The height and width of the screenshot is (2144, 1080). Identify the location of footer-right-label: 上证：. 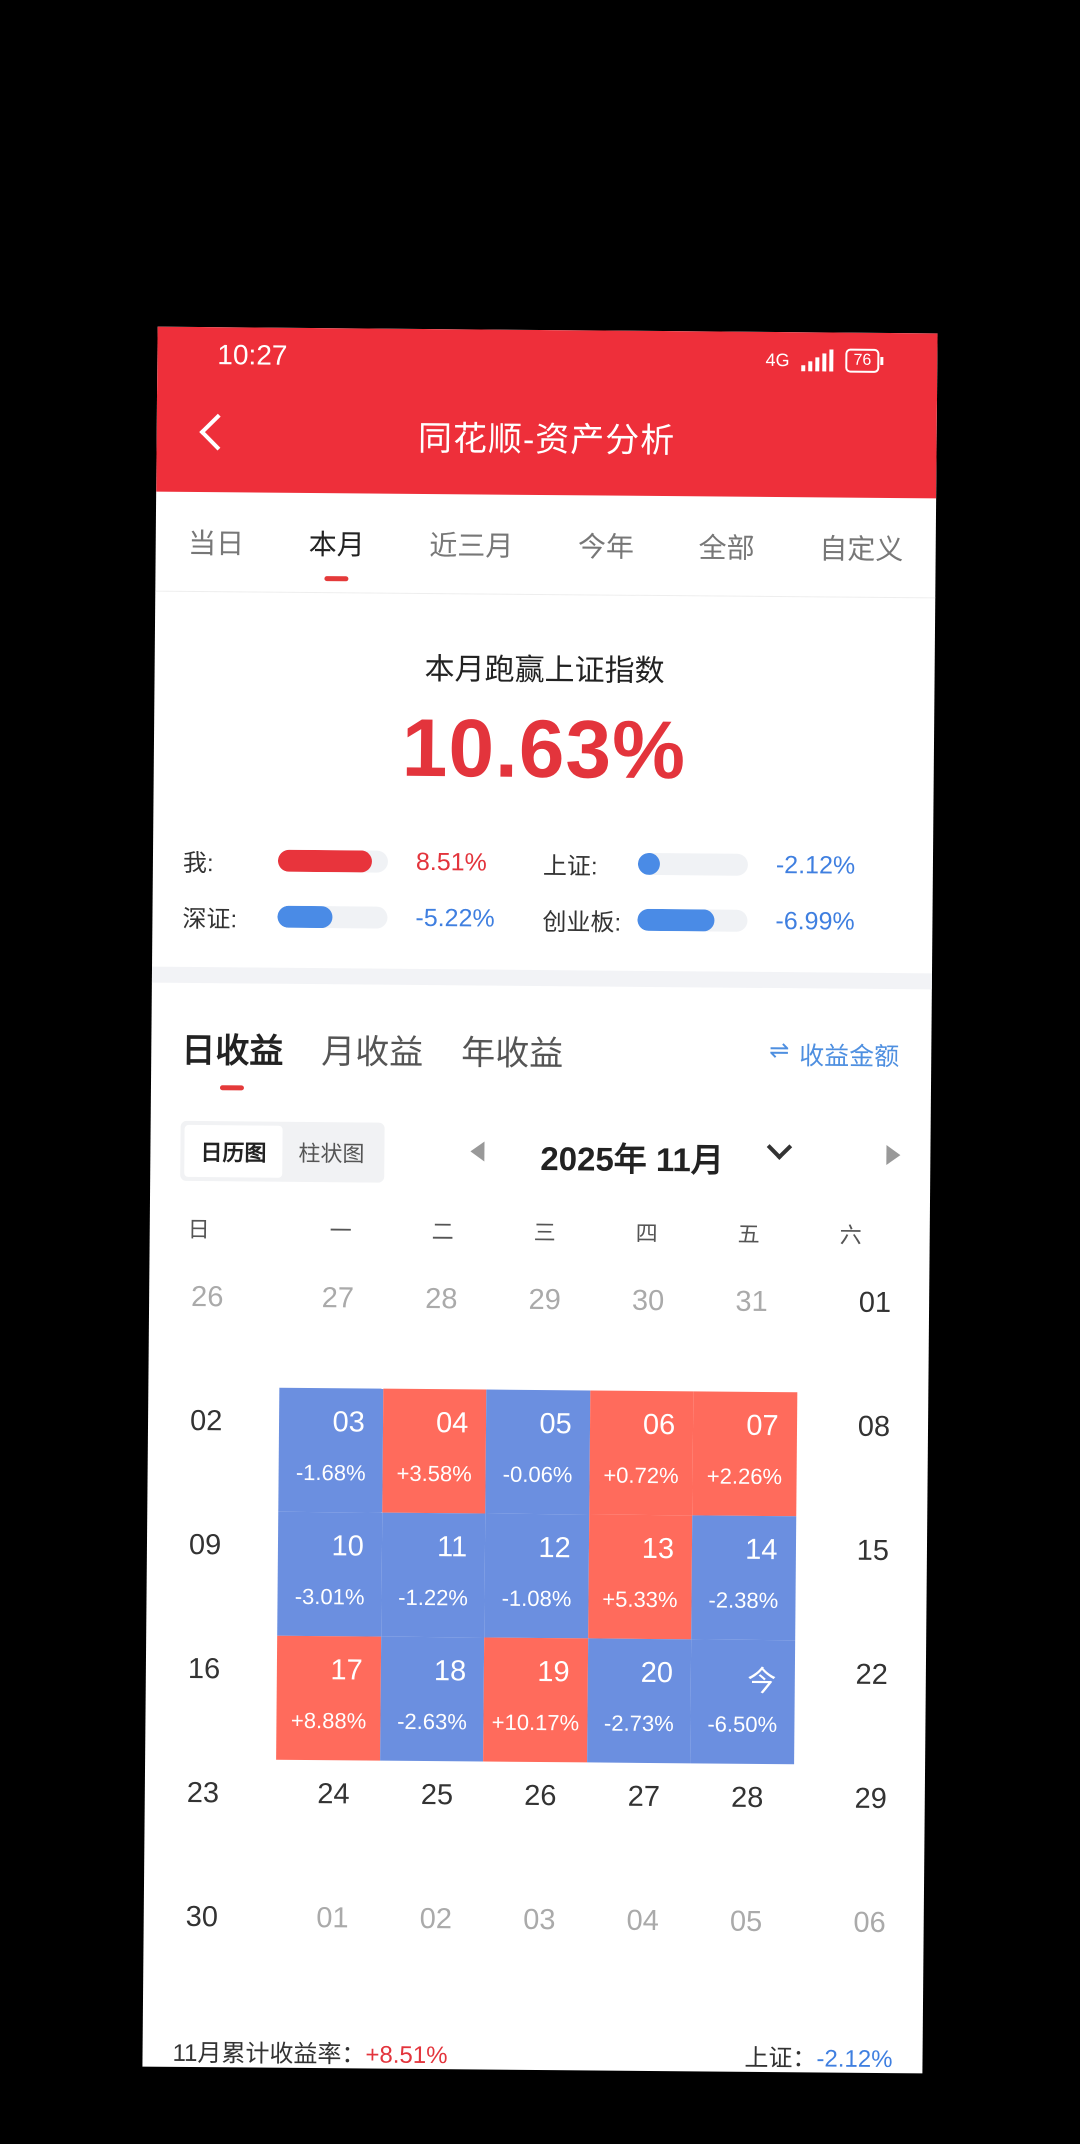
(780, 2058).